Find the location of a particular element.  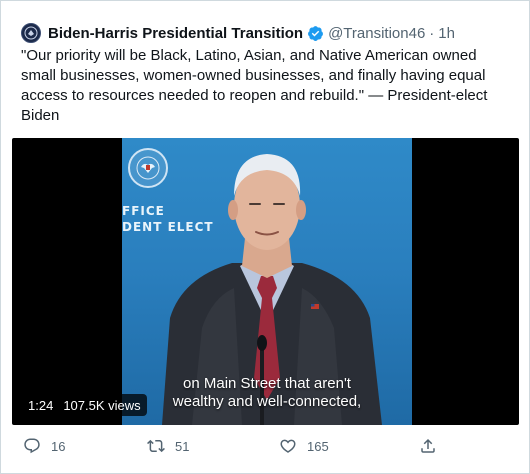

seal-icon is located at coordinates (31, 33).